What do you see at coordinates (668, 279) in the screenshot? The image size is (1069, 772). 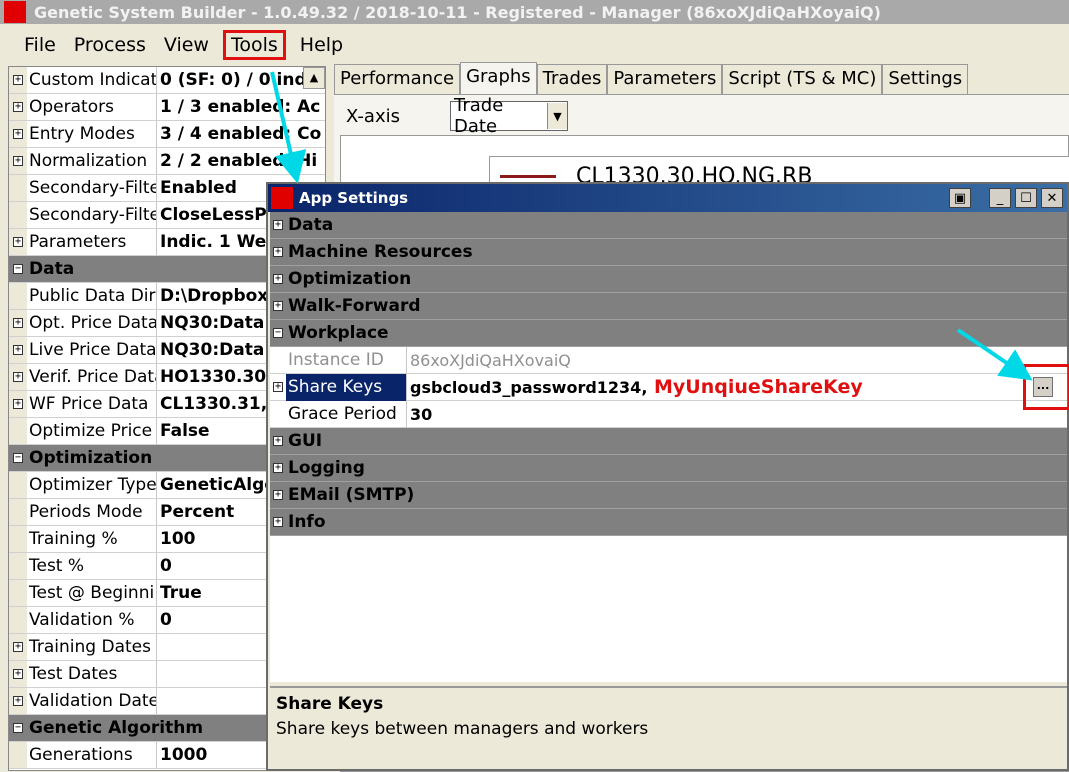 I see `settings-category-row: + Optimization` at bounding box center [668, 279].